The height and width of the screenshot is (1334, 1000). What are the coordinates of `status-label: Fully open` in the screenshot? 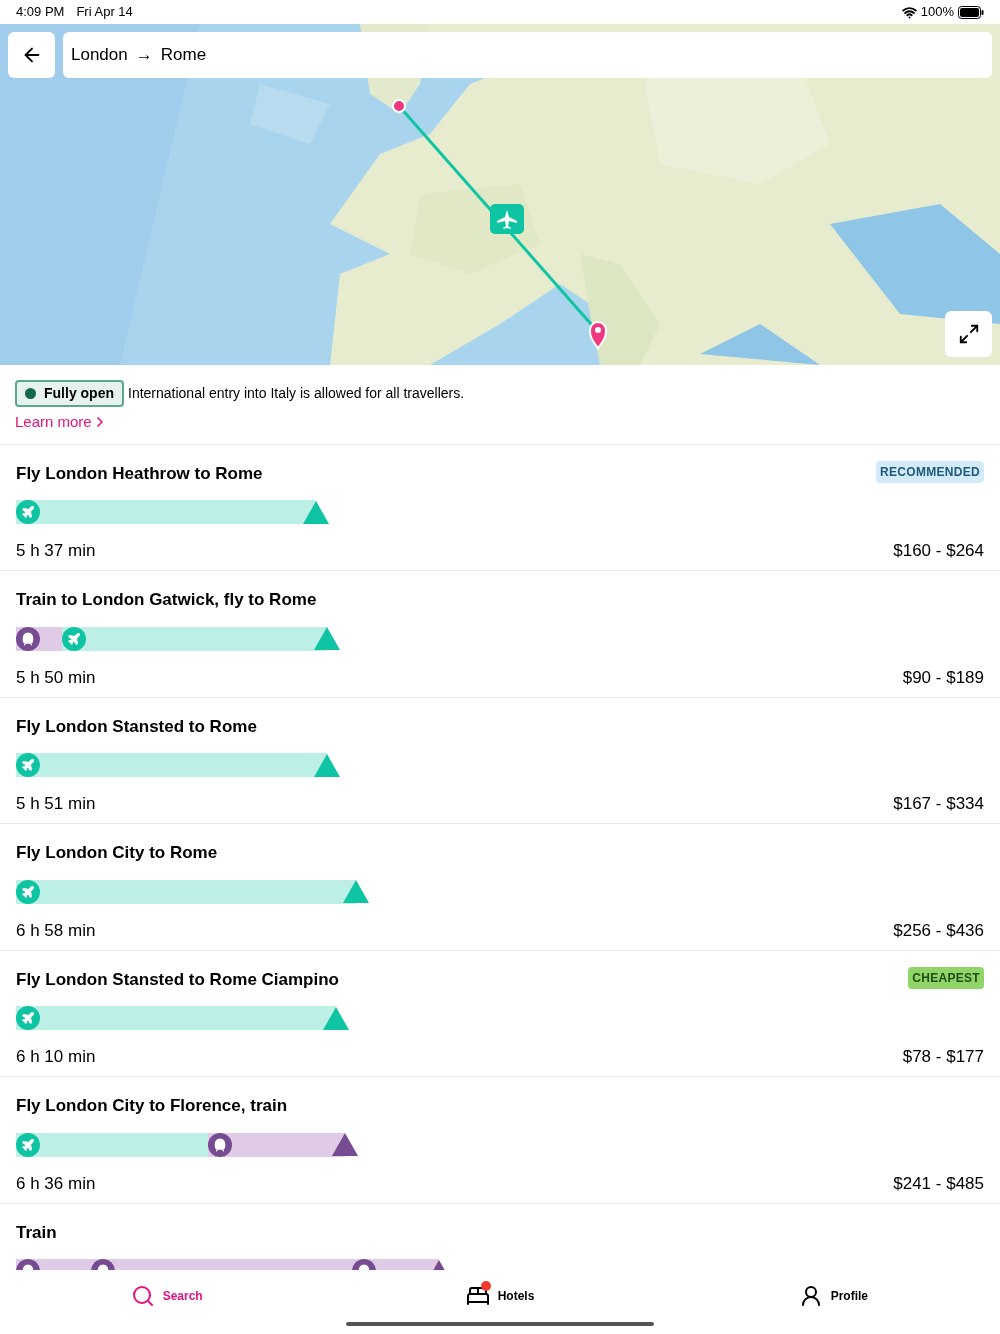 It's located at (79, 393).